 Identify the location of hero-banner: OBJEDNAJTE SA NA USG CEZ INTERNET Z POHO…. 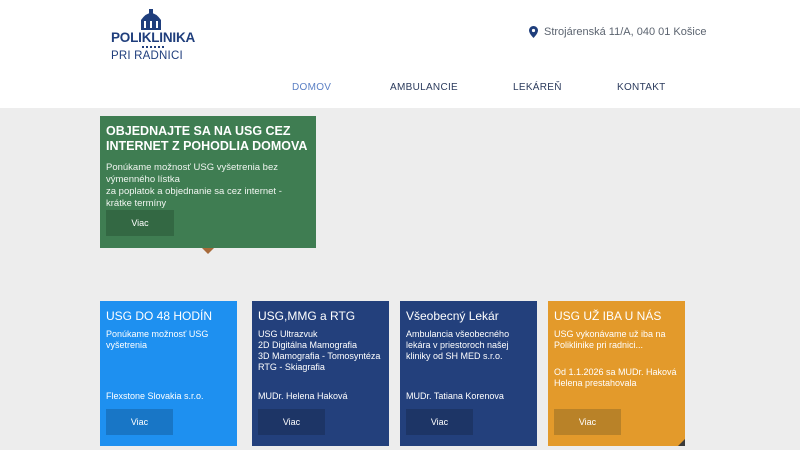
(208, 185).